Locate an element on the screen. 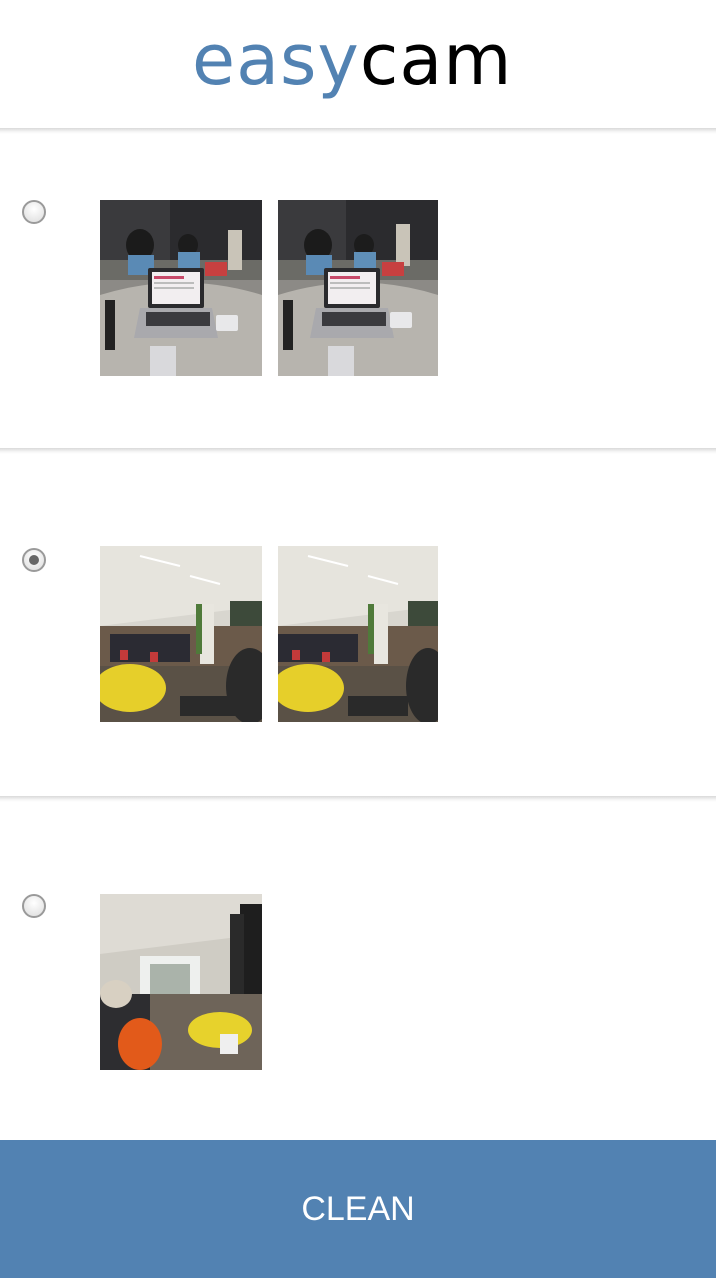 Image resolution: width=716 pixels, height=1278 pixels. app-header: easycam is located at coordinates (358, 64).